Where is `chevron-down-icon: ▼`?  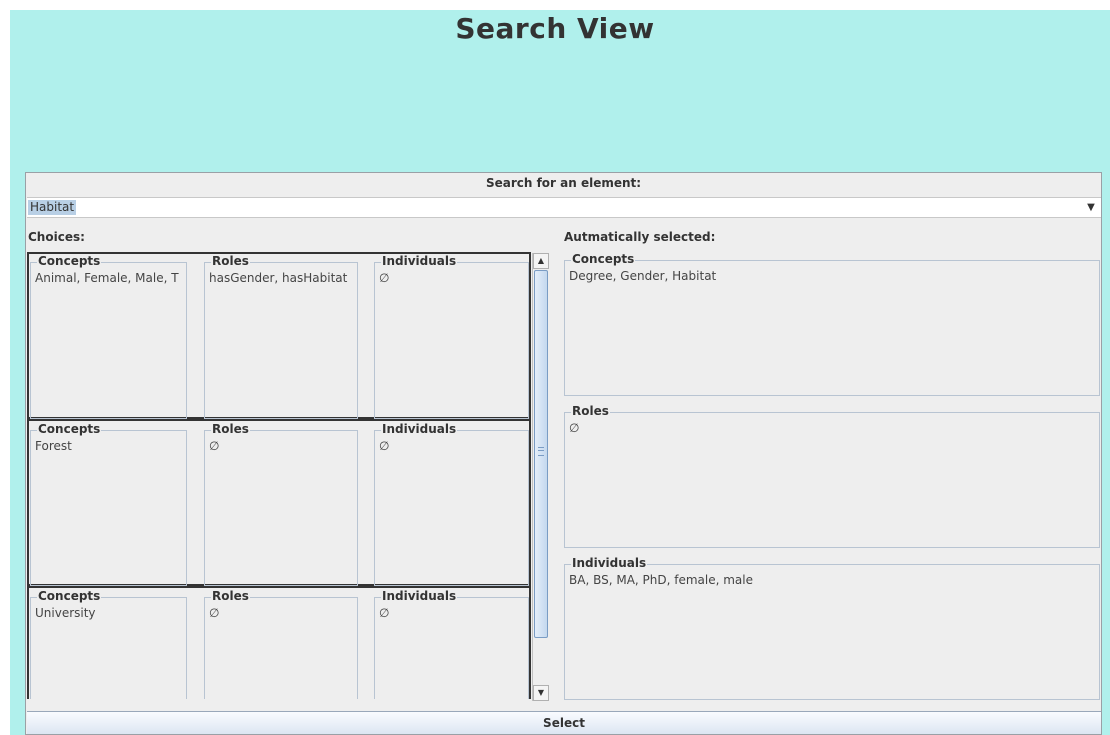 chevron-down-icon: ▼ is located at coordinates (1091, 207).